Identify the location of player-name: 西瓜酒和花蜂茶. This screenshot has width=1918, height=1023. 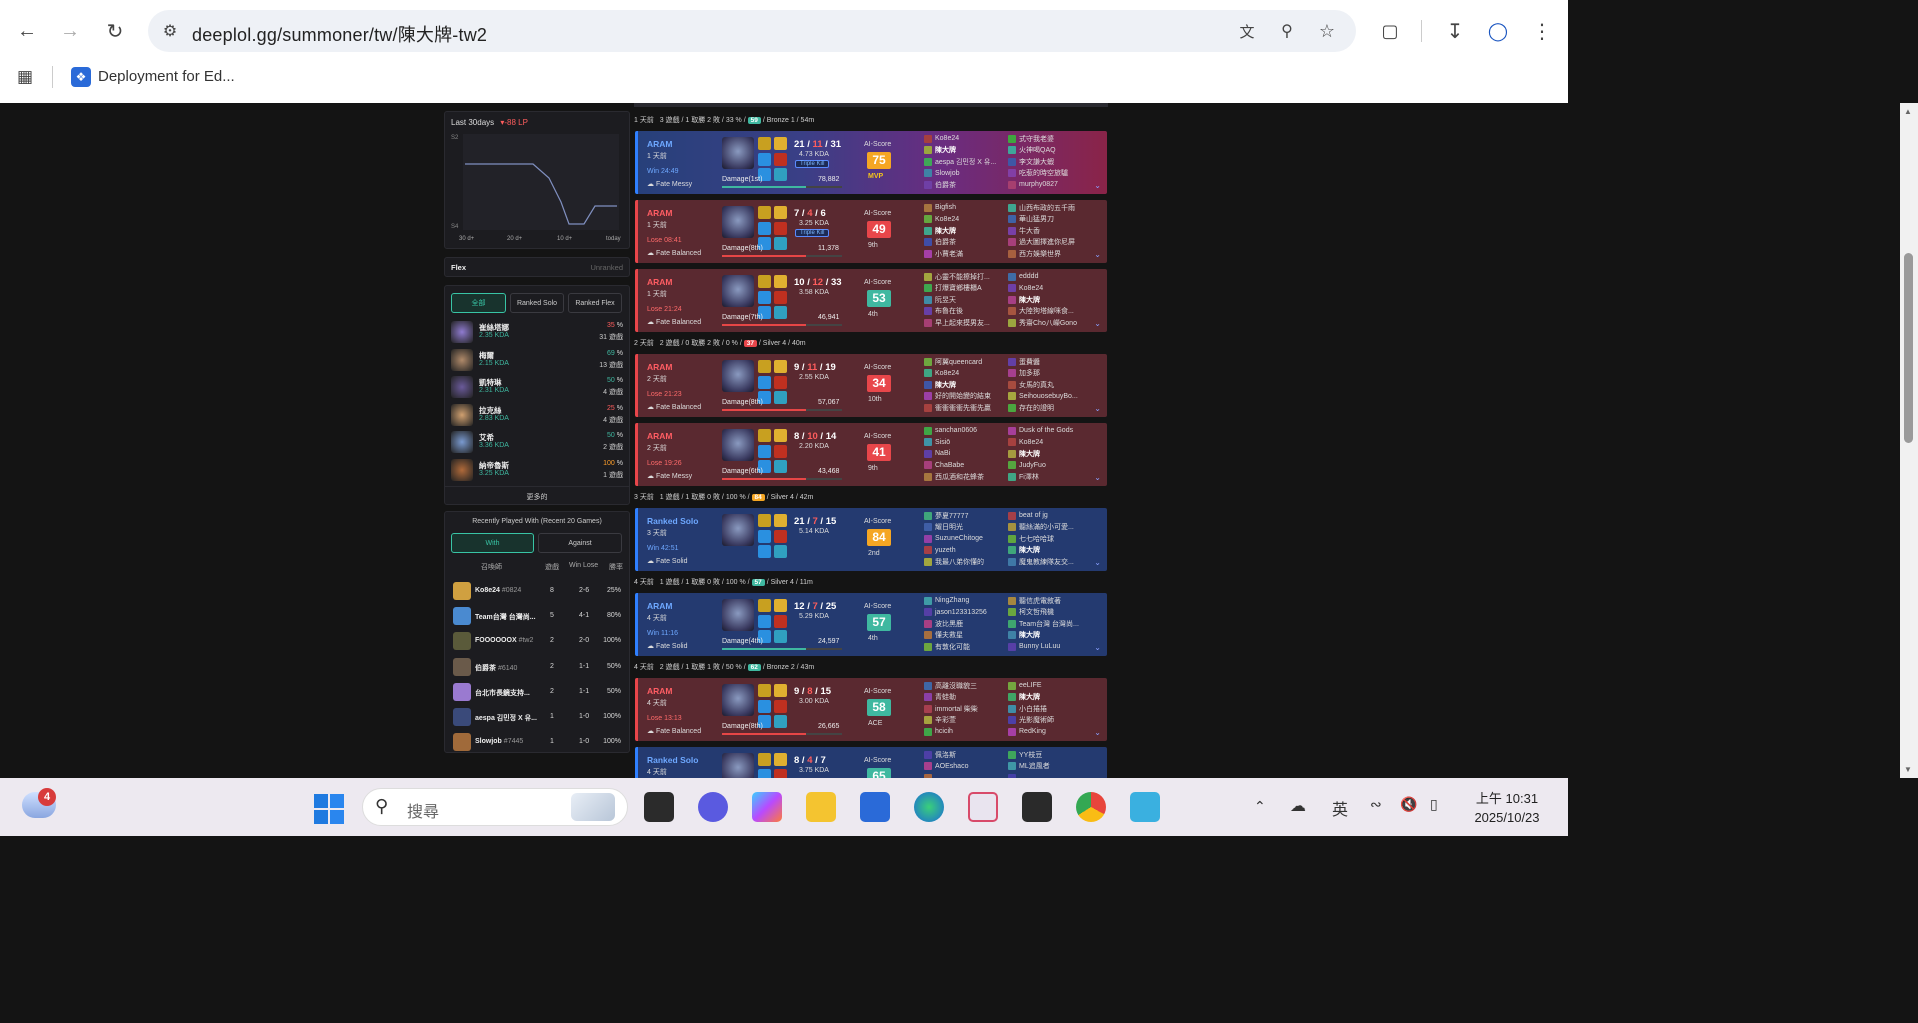
(965, 477).